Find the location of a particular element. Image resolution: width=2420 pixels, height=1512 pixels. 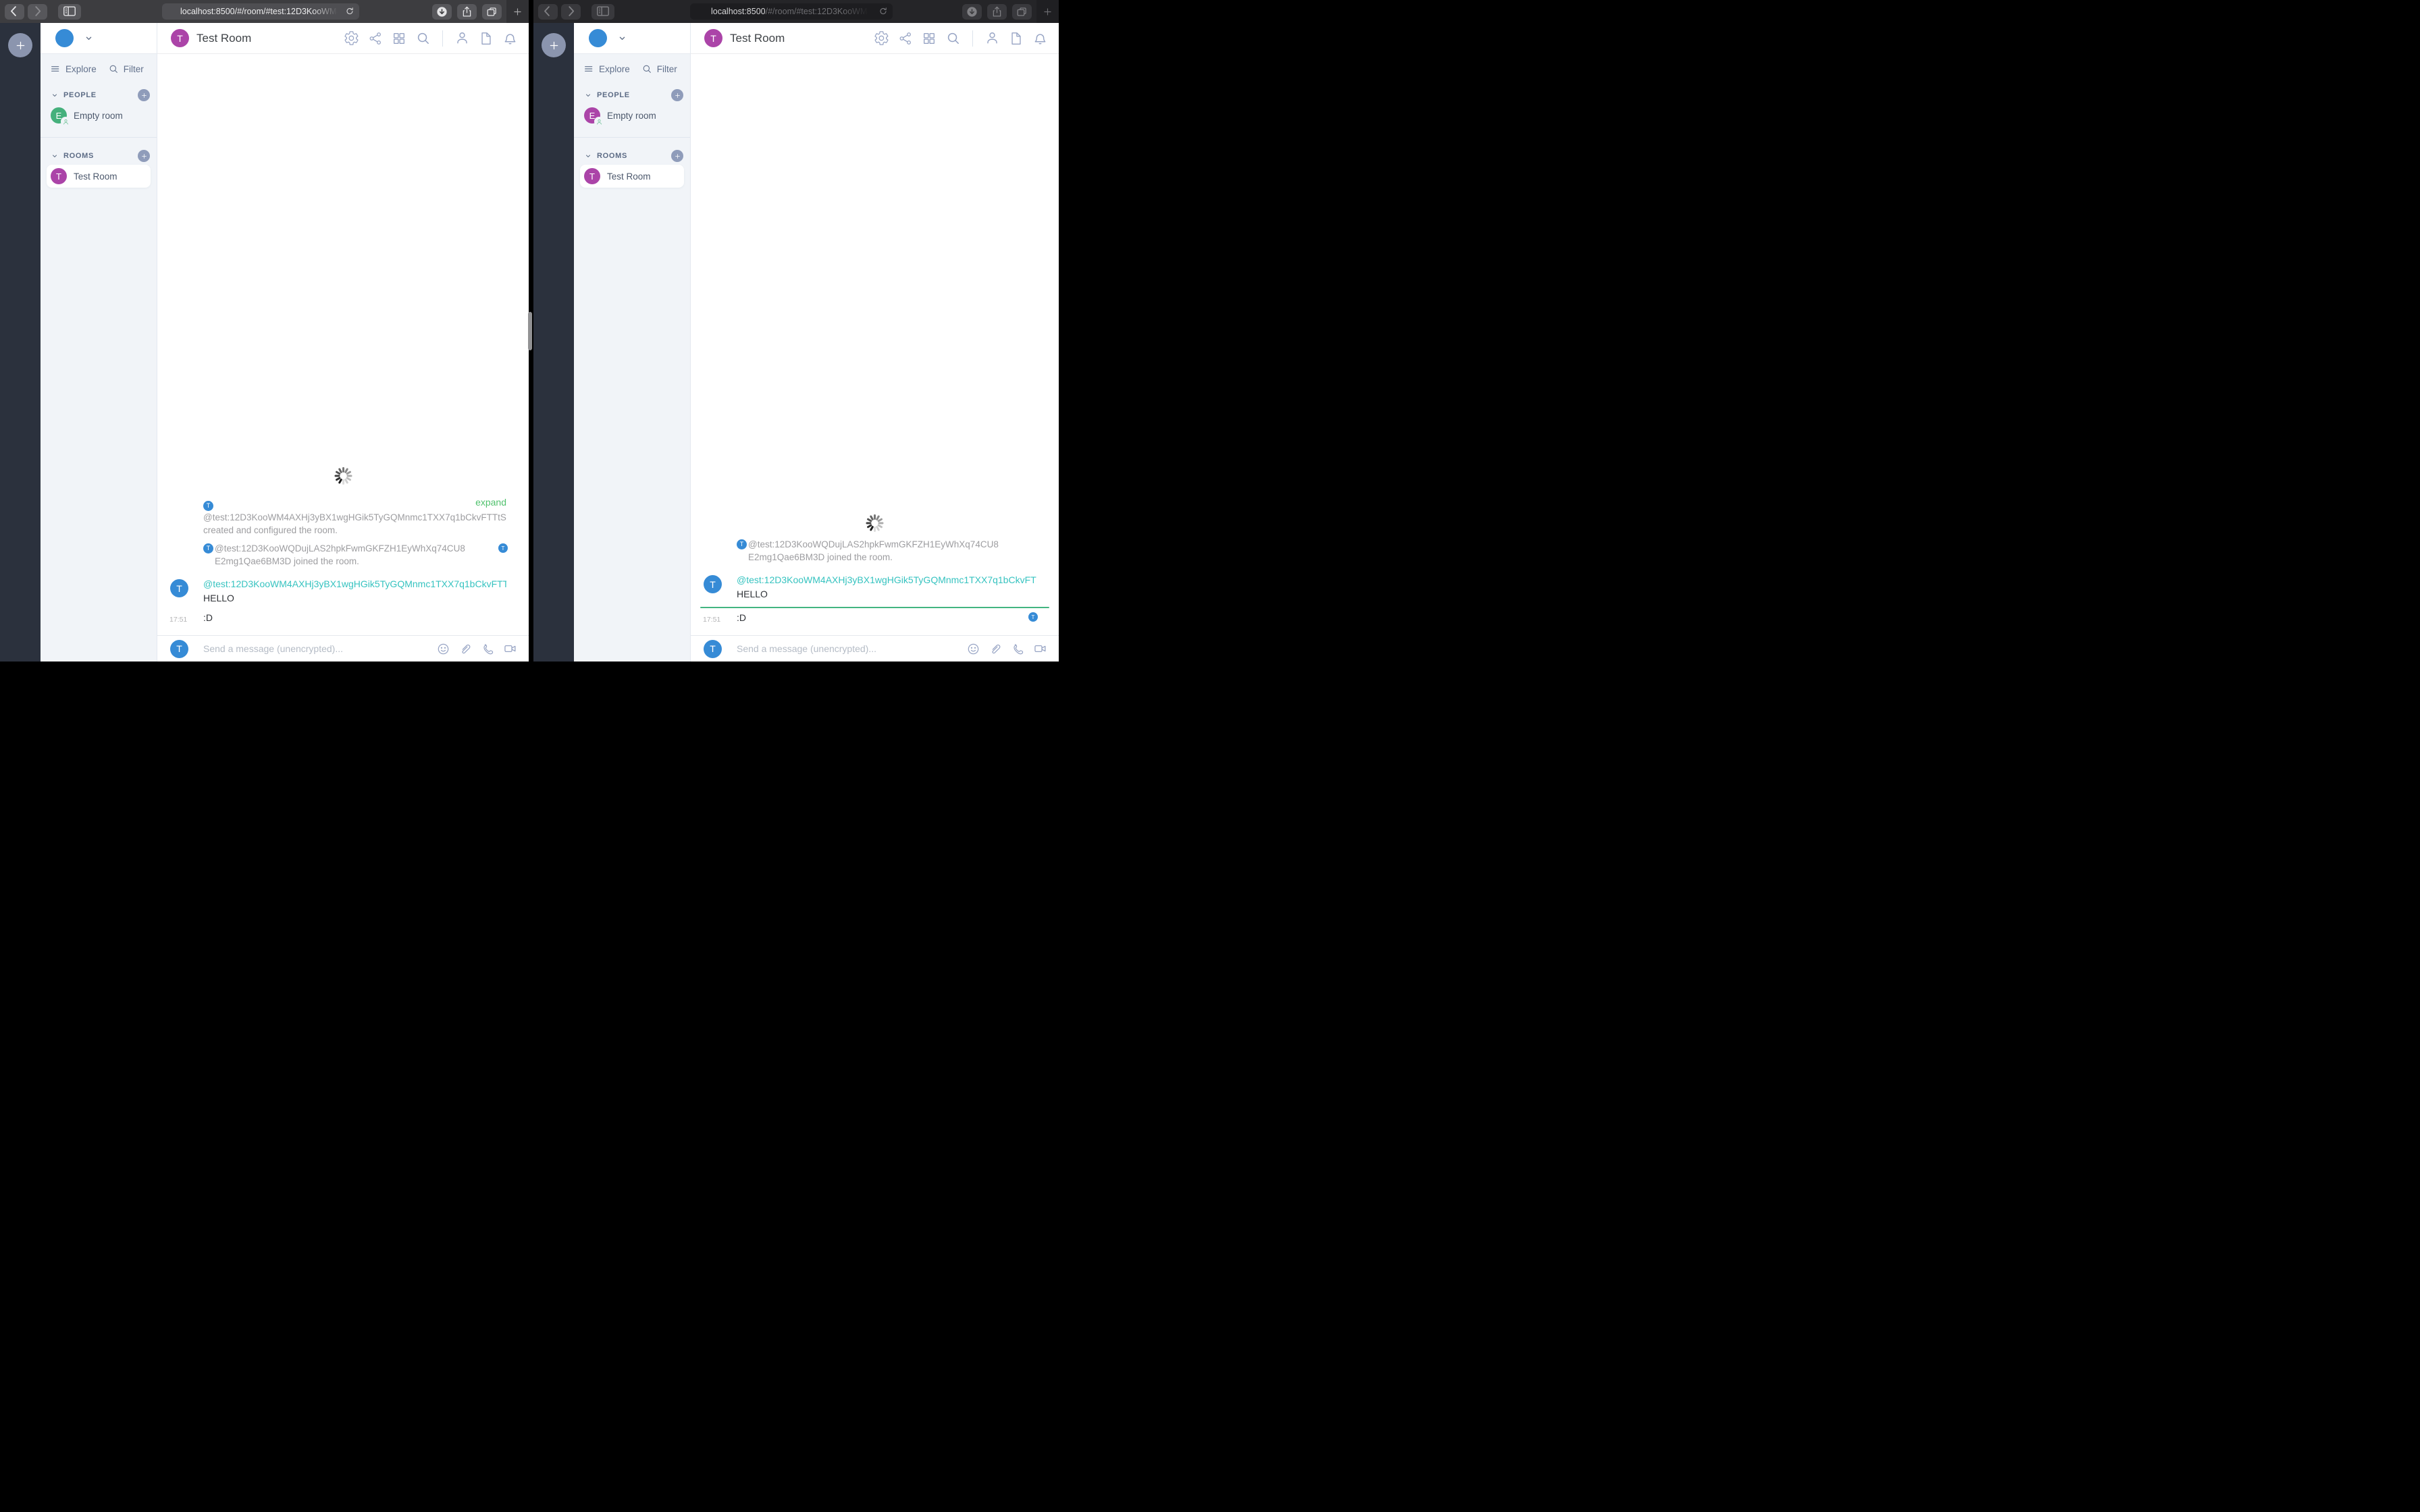

url-host: localhost:8500 is located at coordinates (207, 11).